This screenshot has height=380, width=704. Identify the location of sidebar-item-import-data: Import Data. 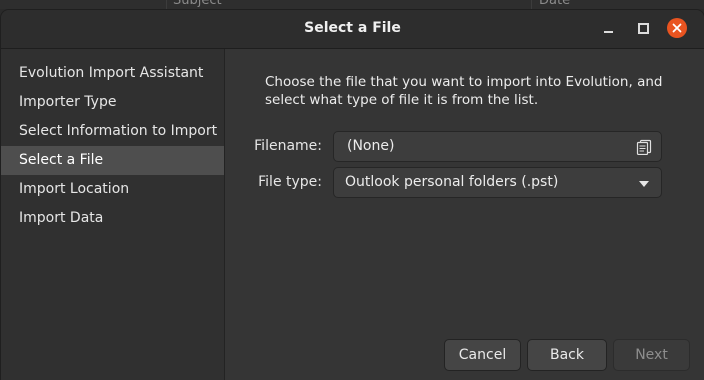
(112, 218).